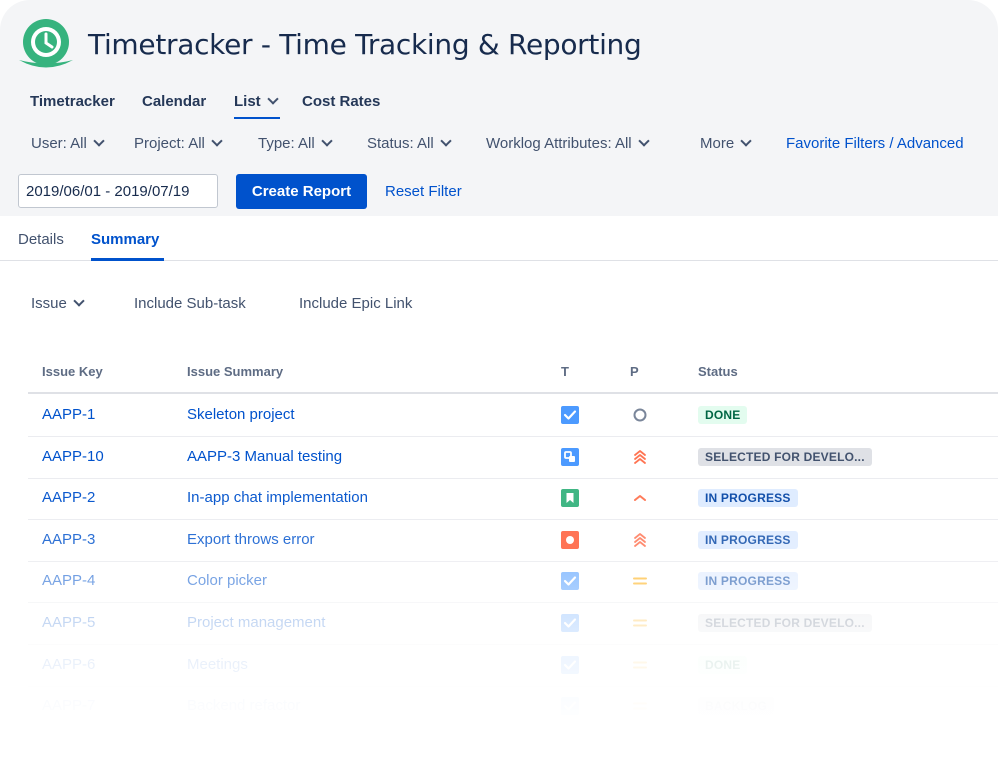  Describe the element at coordinates (247, 101) in the screenshot. I see `nav-list-label: List` at that location.